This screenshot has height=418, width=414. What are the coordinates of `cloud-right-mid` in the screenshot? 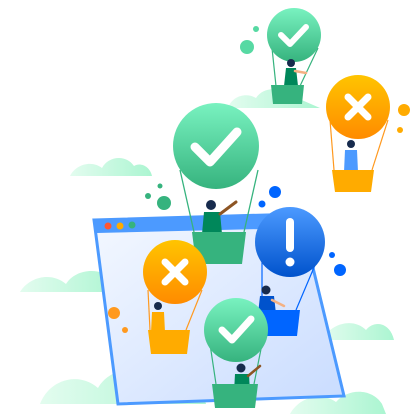 It's located at (358, 331).